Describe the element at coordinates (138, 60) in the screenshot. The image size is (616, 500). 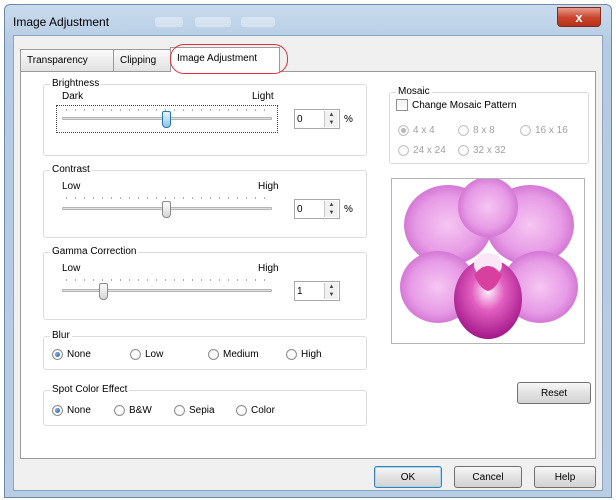
I see `tab-label: Clipping` at that location.